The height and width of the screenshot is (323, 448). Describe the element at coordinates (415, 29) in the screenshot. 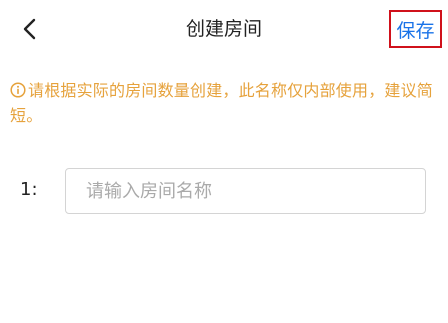

I see `save-button: 保存` at that location.